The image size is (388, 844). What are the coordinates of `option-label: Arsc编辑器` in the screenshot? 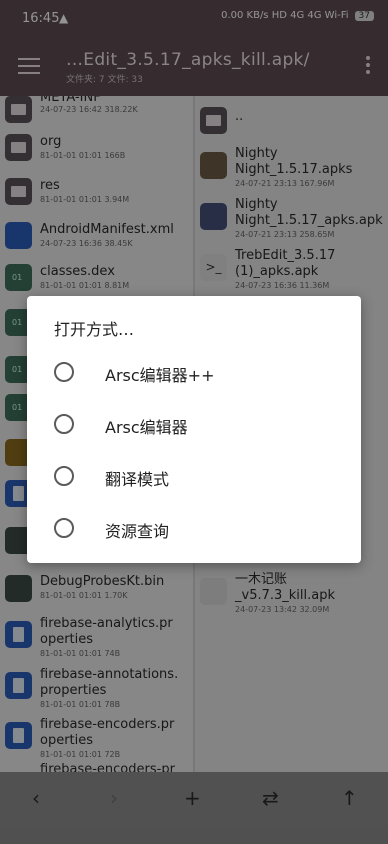 It's located at (146, 427).